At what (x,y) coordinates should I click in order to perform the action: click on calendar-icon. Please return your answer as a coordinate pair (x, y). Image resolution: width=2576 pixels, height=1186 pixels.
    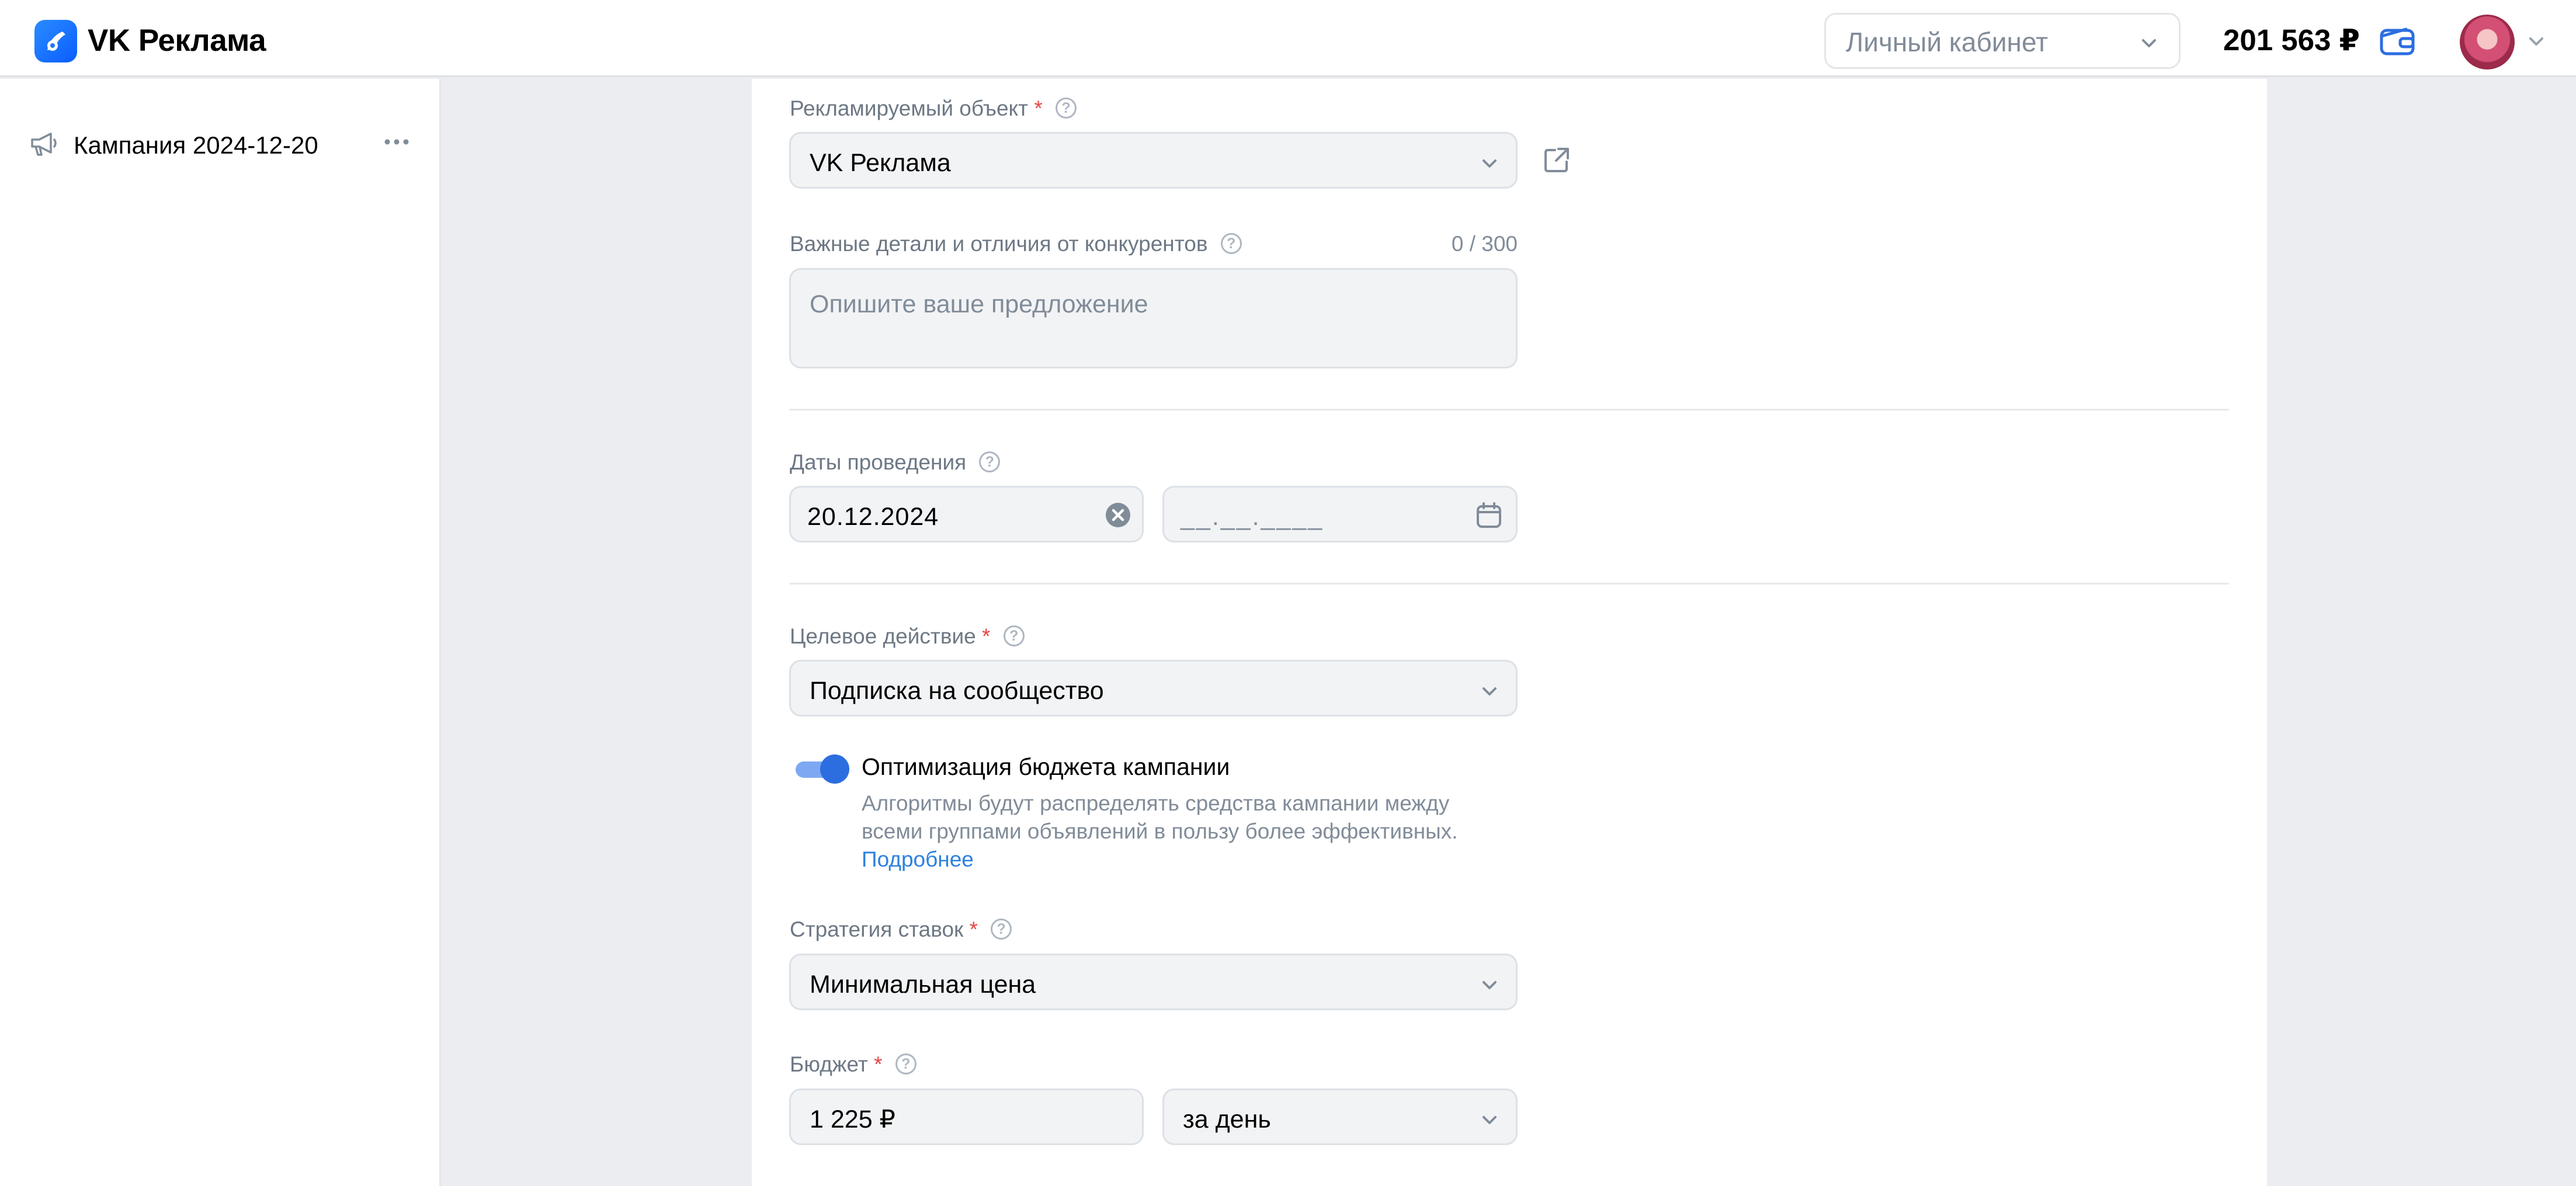
    Looking at the image, I should click on (1489, 516).